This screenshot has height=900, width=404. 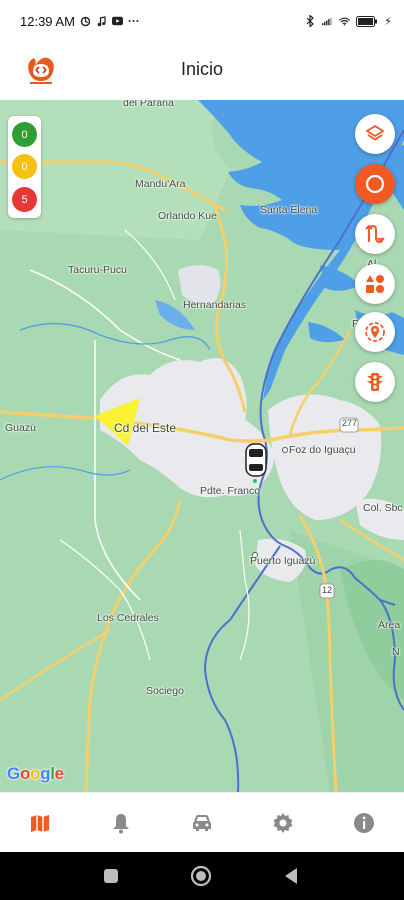 I want to click on map-icon, so click(x=40, y=823).